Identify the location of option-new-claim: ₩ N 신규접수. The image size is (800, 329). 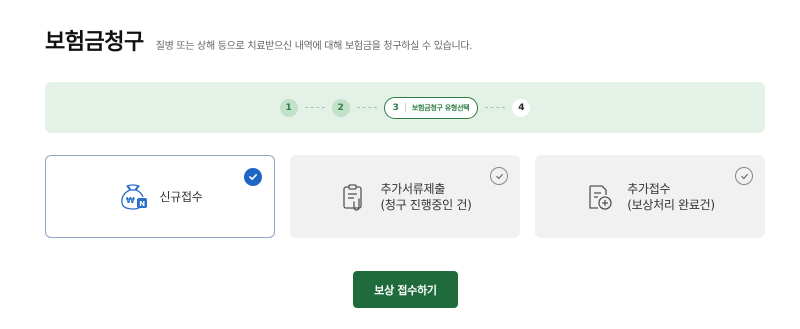
(160, 196).